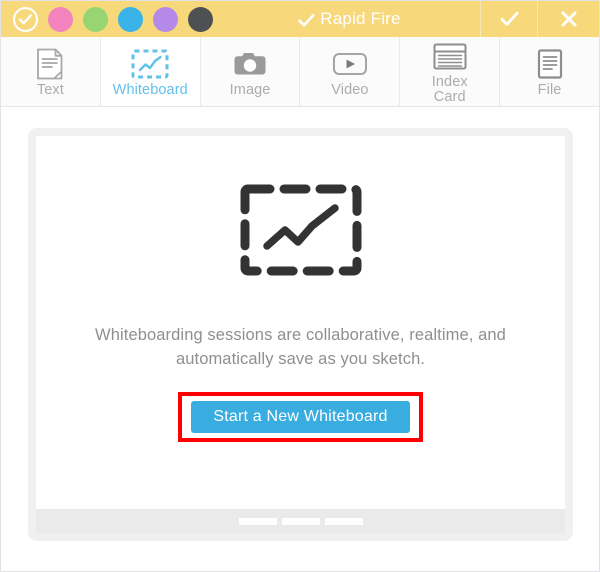  I want to click on tab-video: Video, so click(350, 71).